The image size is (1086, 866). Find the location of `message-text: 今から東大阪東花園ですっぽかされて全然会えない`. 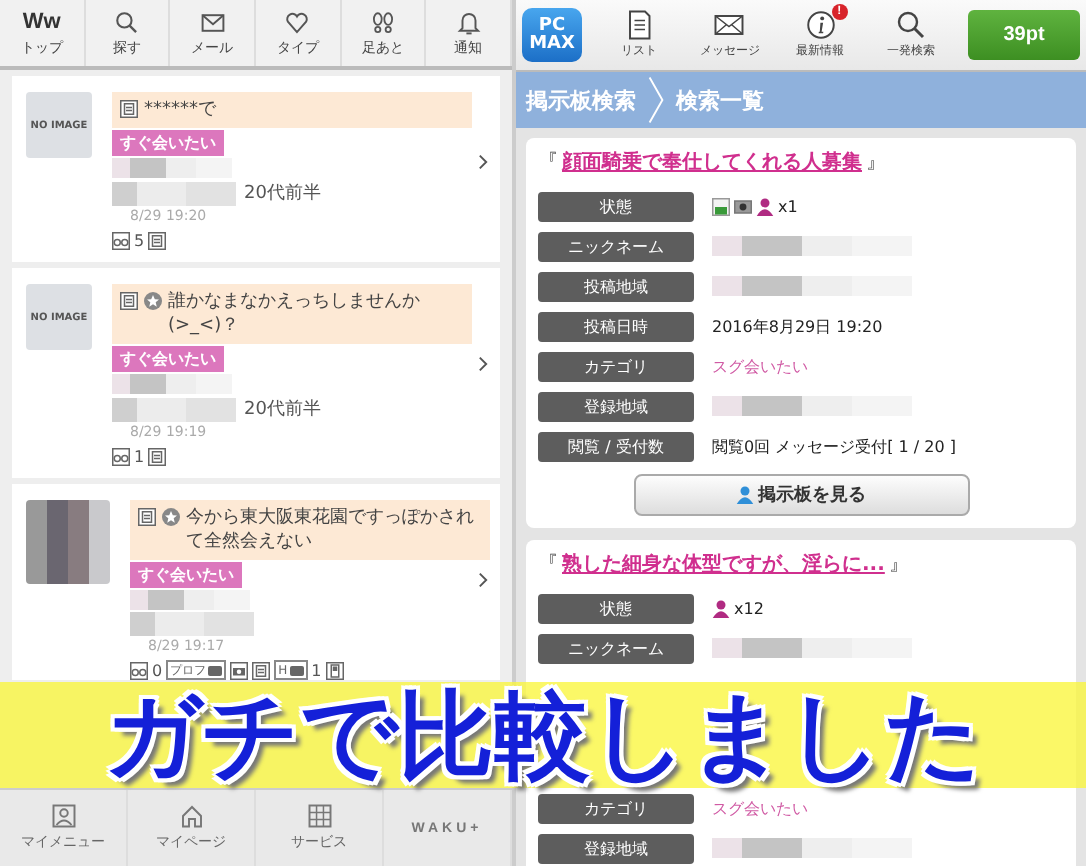

message-text: 今から東大阪東花園ですっぽかされて全然会えない is located at coordinates (331, 530).